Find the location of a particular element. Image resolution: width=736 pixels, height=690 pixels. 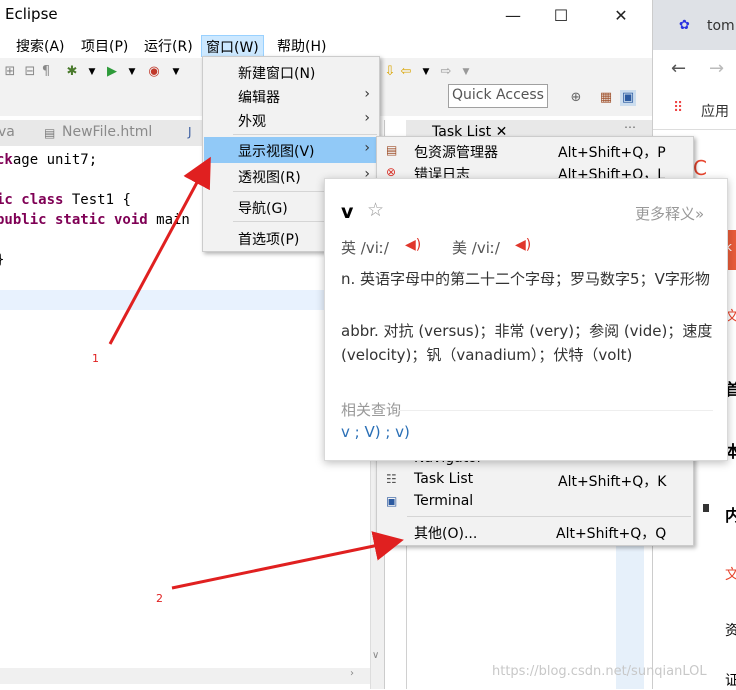

annotation-label-2: 2 is located at coordinates (159, 598).